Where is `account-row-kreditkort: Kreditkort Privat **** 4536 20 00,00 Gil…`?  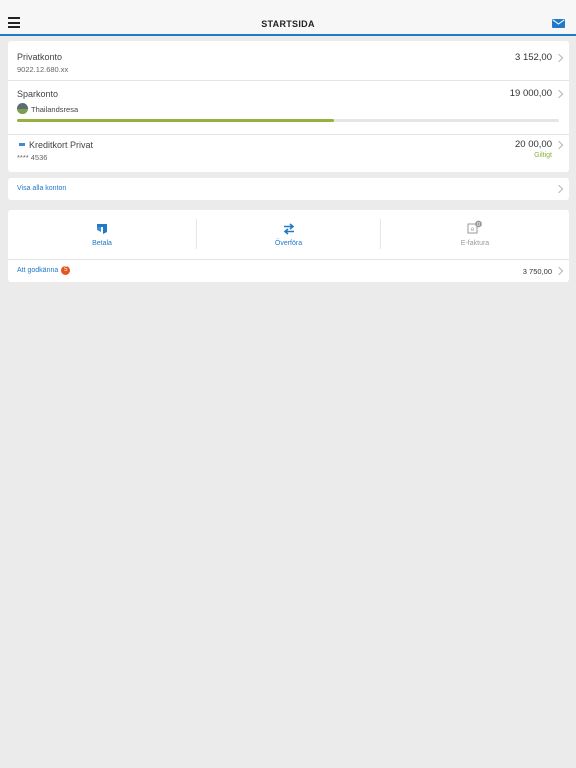
account-row-kreditkort: Kreditkort Privat **** 4536 20 00,00 Gil… is located at coordinates (288, 153).